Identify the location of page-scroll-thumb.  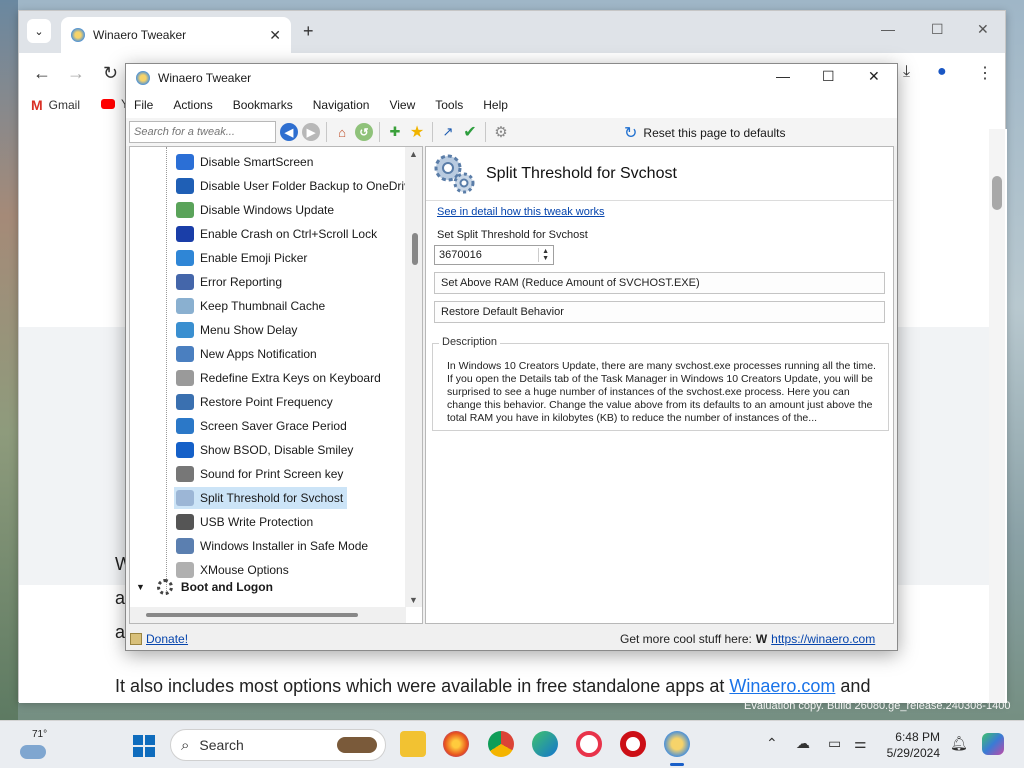
(997, 193).